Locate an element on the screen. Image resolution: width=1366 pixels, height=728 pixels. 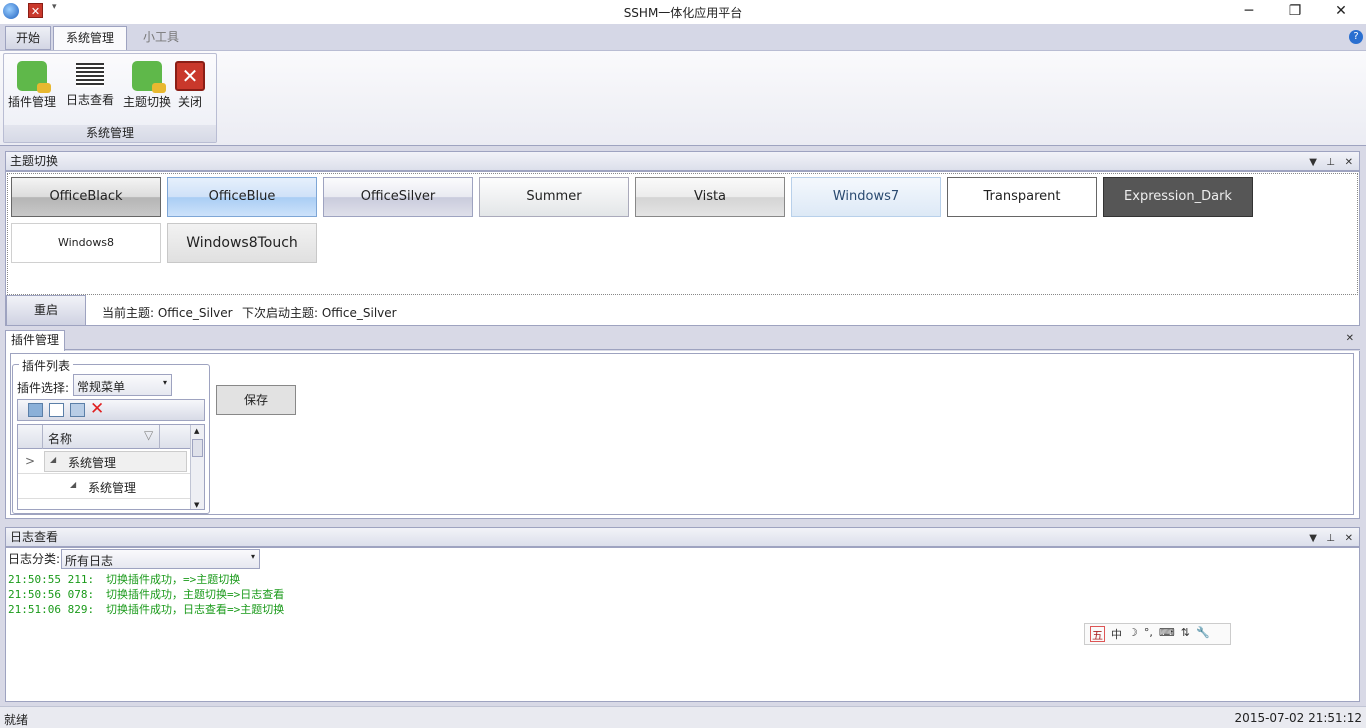
lines-icon is located at coordinates (90, 75).